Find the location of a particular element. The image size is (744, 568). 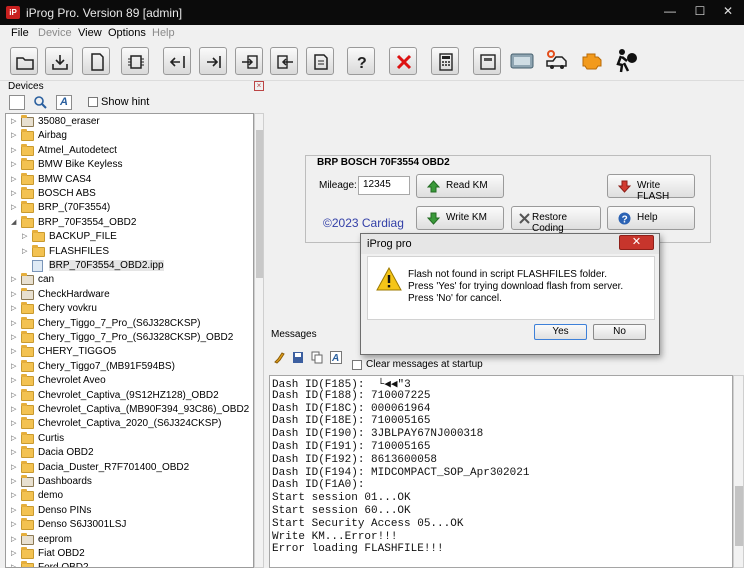

tree-item: ▷ Denso PINs is located at coordinates (129, 510).